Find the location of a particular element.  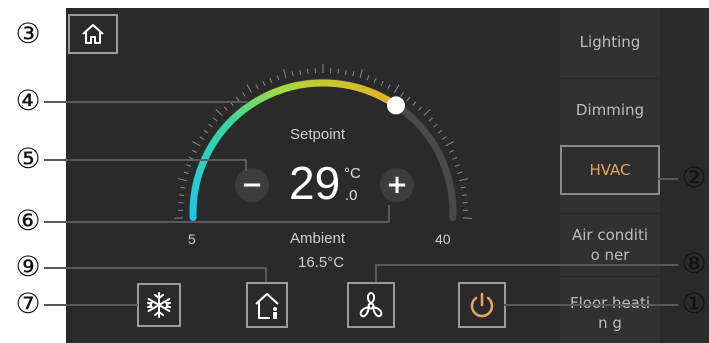

setpoint-value: 29 is located at coordinates (315, 183).